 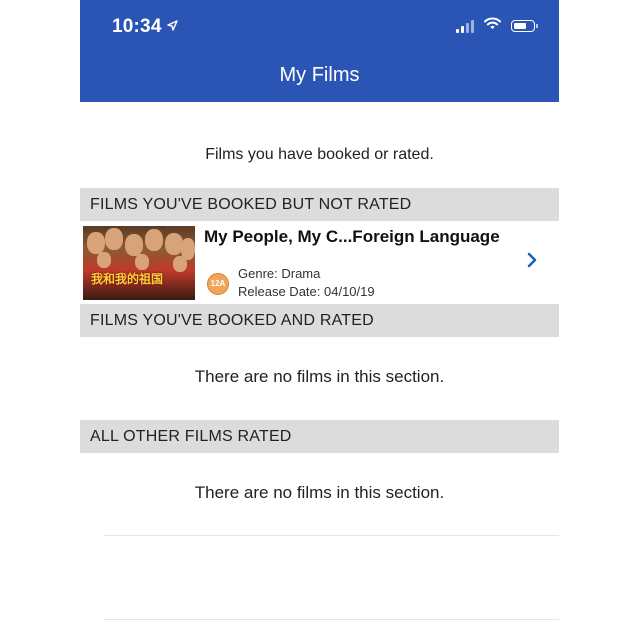 I want to click on intro-text: Films you have booked or rated., so click(x=319, y=154).